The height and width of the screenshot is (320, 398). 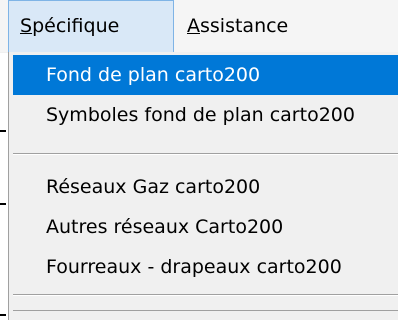 I want to click on menu-assistance-label: ssistance, so click(x=244, y=26).